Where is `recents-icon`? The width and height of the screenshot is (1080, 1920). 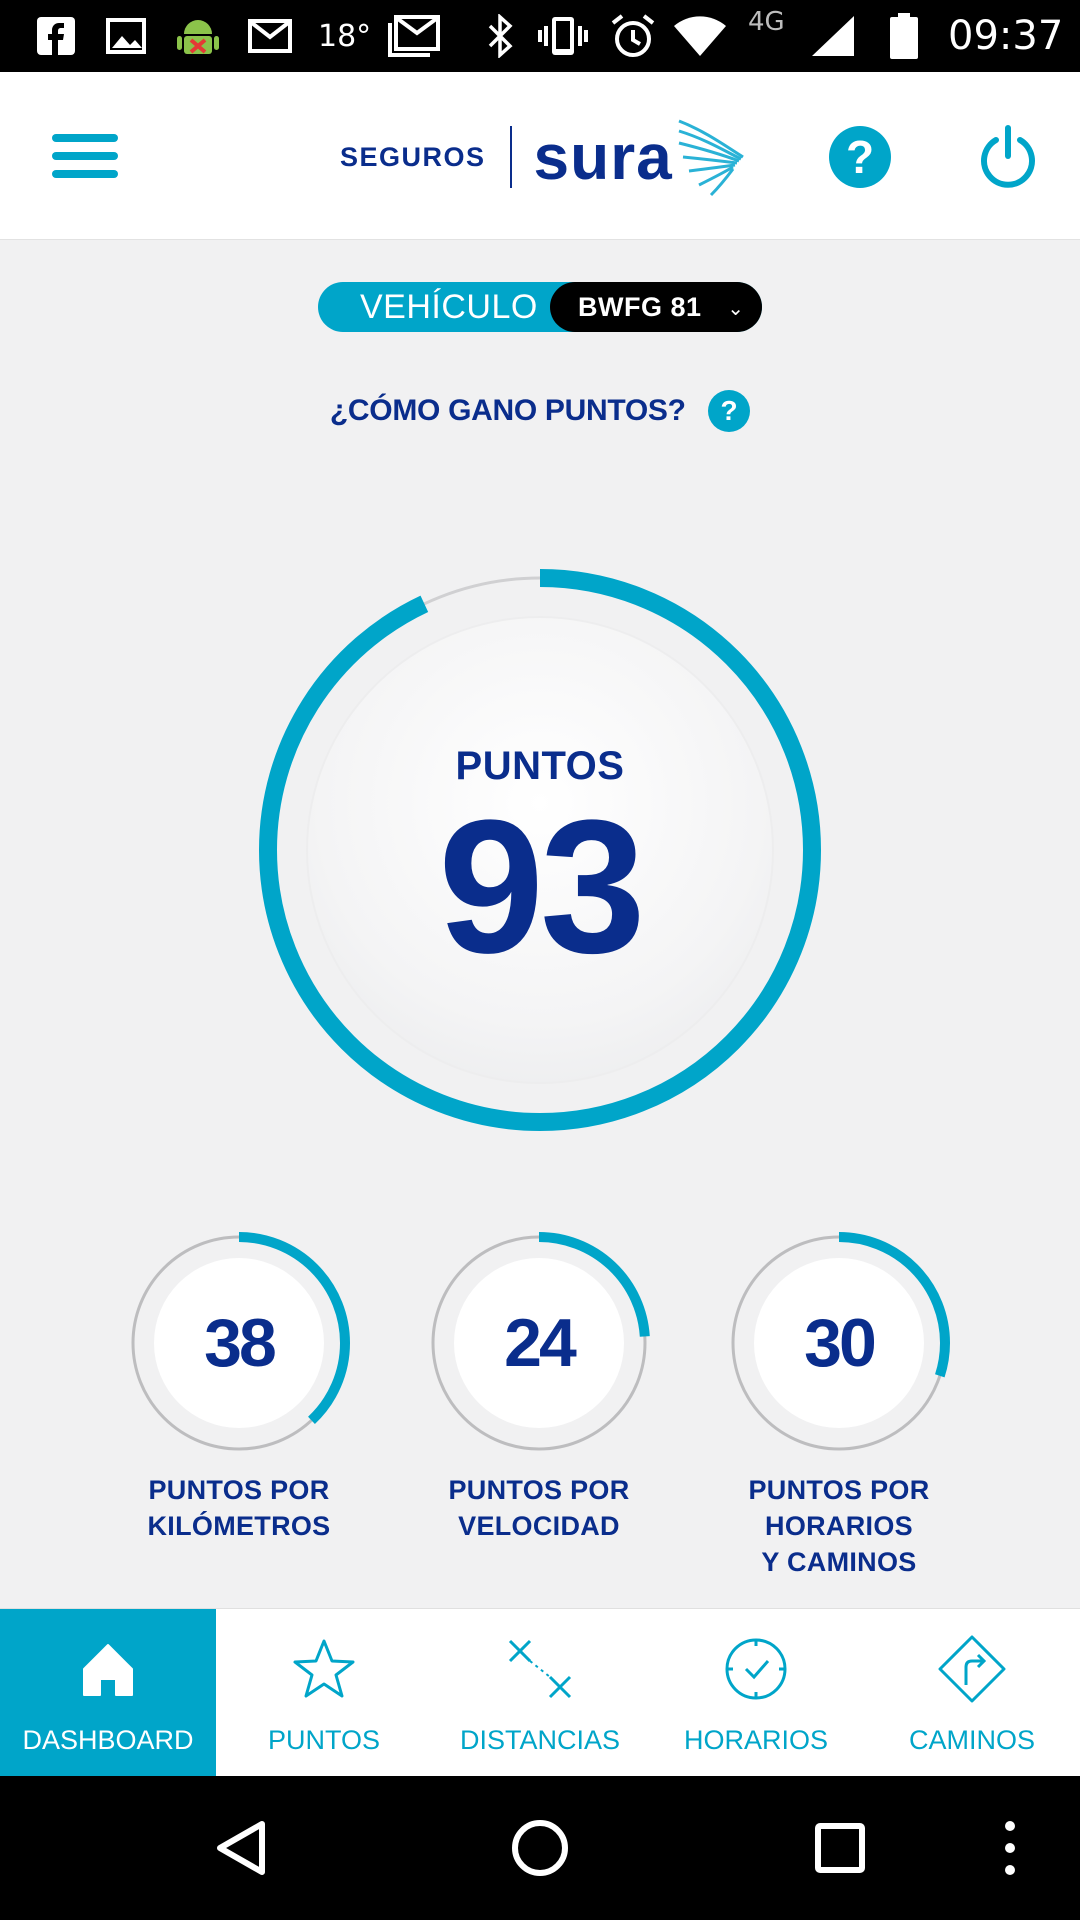
recents-icon is located at coordinates (840, 1848).